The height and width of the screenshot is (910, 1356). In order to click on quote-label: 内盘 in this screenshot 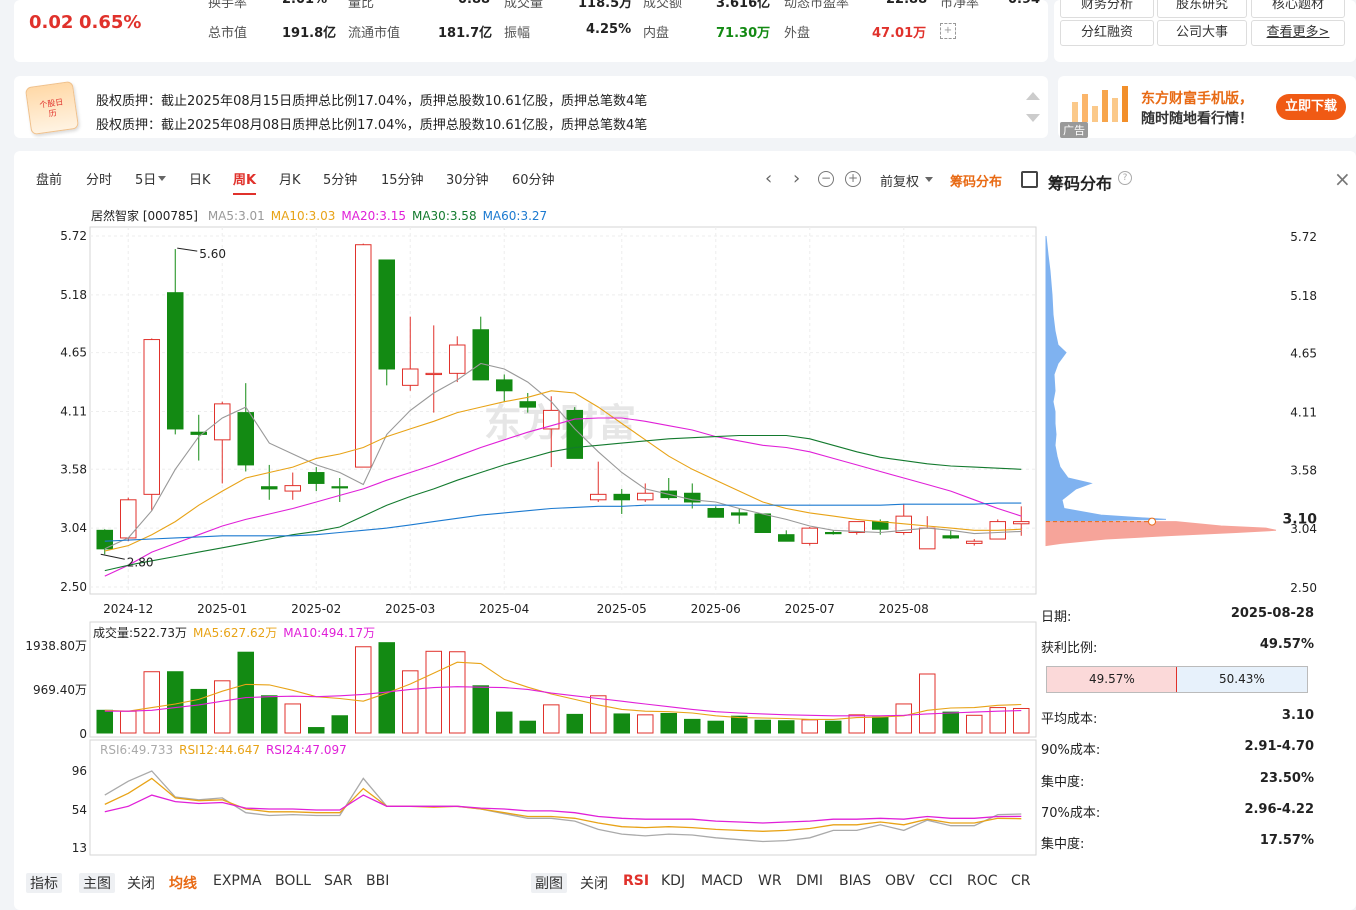, I will do `click(656, 33)`.